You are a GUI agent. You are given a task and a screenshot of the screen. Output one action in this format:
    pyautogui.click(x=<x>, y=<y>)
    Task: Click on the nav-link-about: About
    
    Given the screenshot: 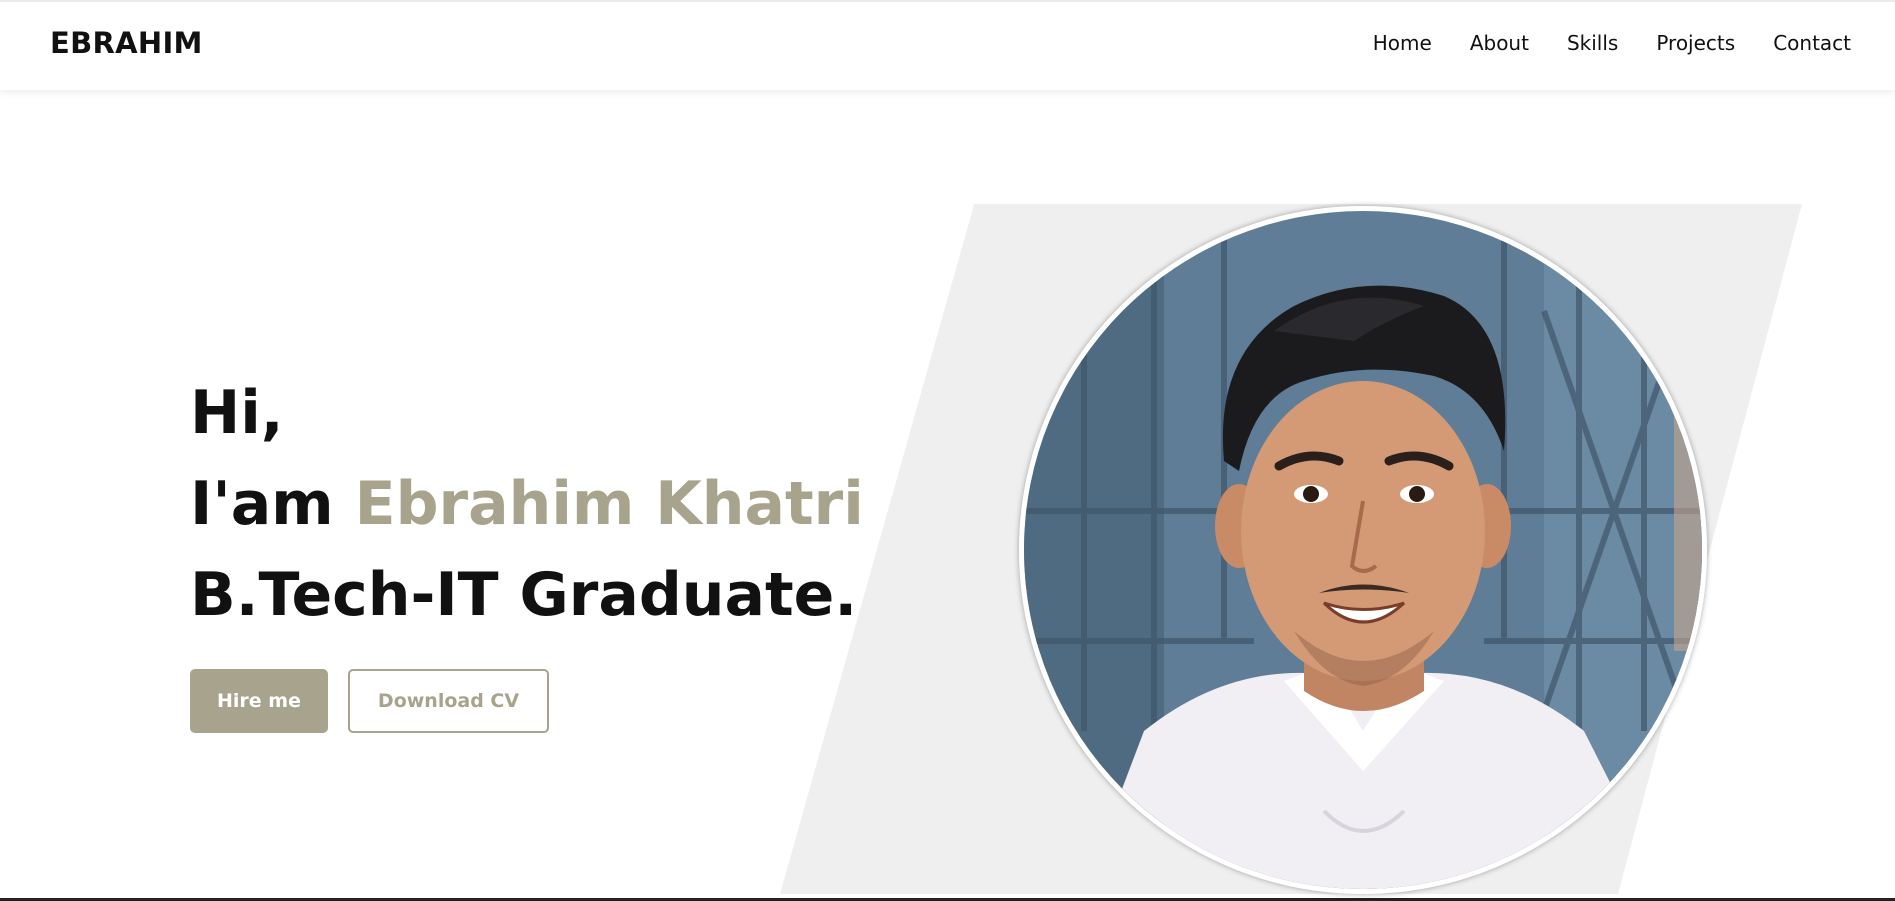 What is the action you would take?
    pyautogui.click(x=1499, y=43)
    